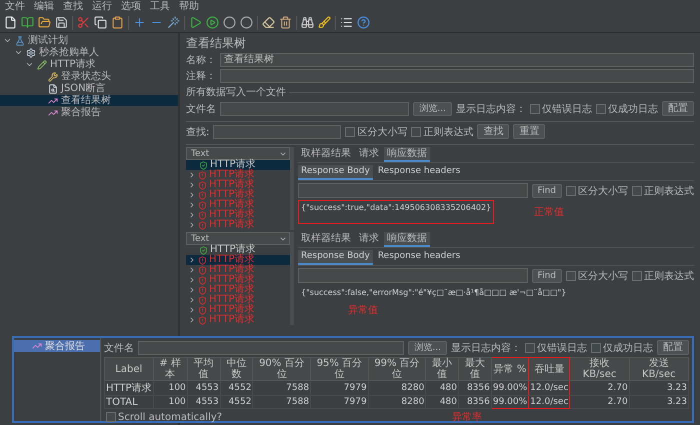  I want to click on play-icon, so click(195, 22).